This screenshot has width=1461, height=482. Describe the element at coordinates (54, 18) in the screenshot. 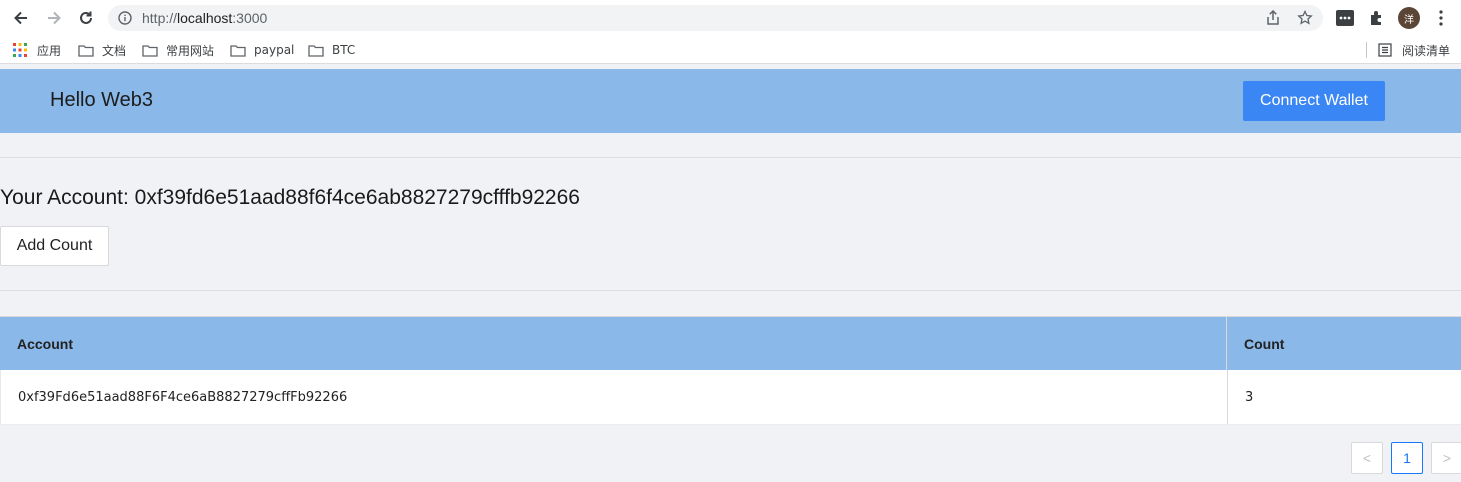

I see `forward-arrow-icon` at that location.